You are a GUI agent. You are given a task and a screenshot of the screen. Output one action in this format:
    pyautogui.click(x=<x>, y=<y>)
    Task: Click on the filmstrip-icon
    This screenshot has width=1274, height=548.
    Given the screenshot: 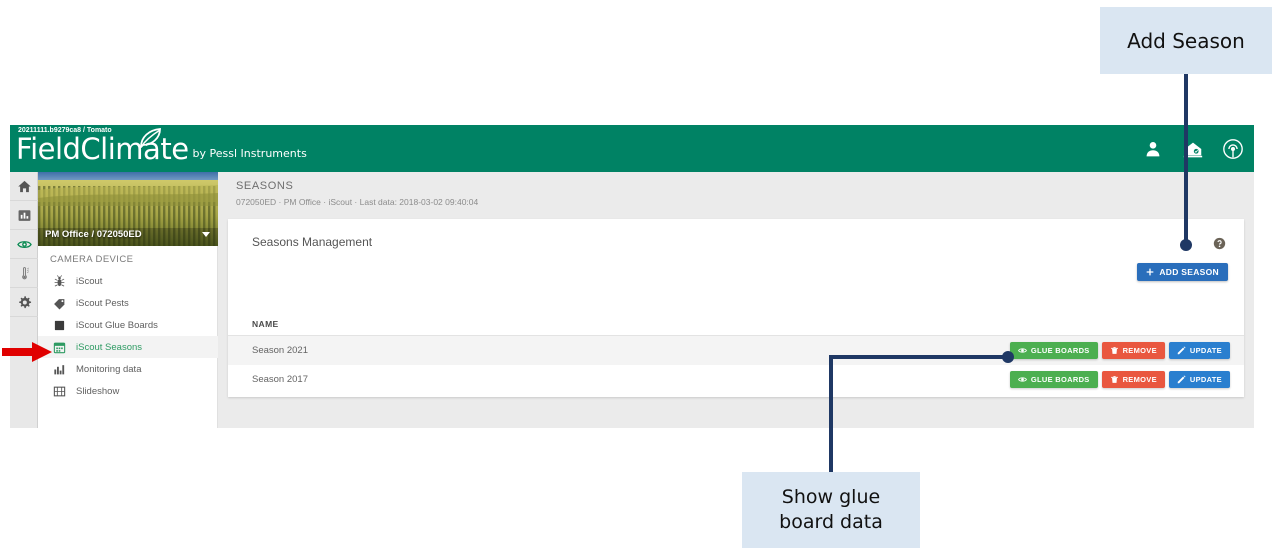 What is the action you would take?
    pyautogui.click(x=59, y=391)
    